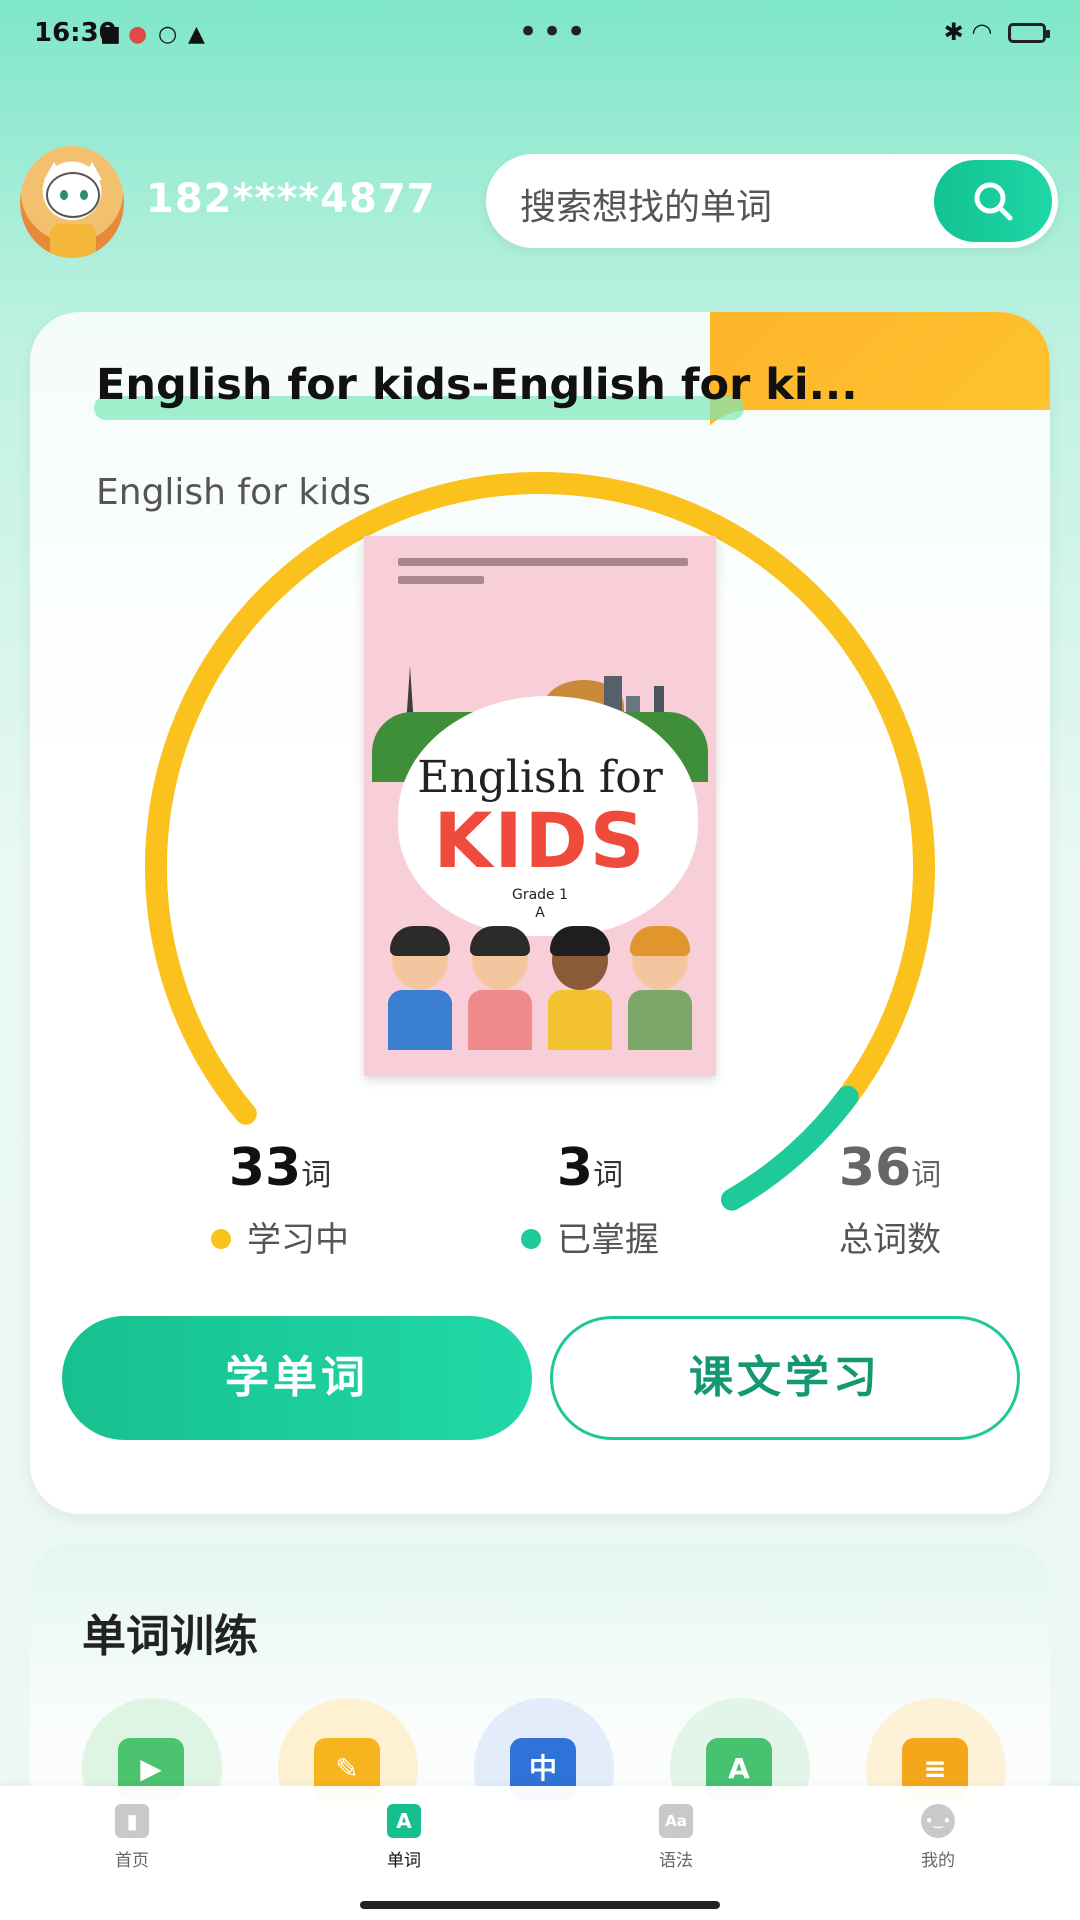  What do you see at coordinates (996, 32) in the screenshot?
I see `status-right: ✱ ◠` at bounding box center [996, 32].